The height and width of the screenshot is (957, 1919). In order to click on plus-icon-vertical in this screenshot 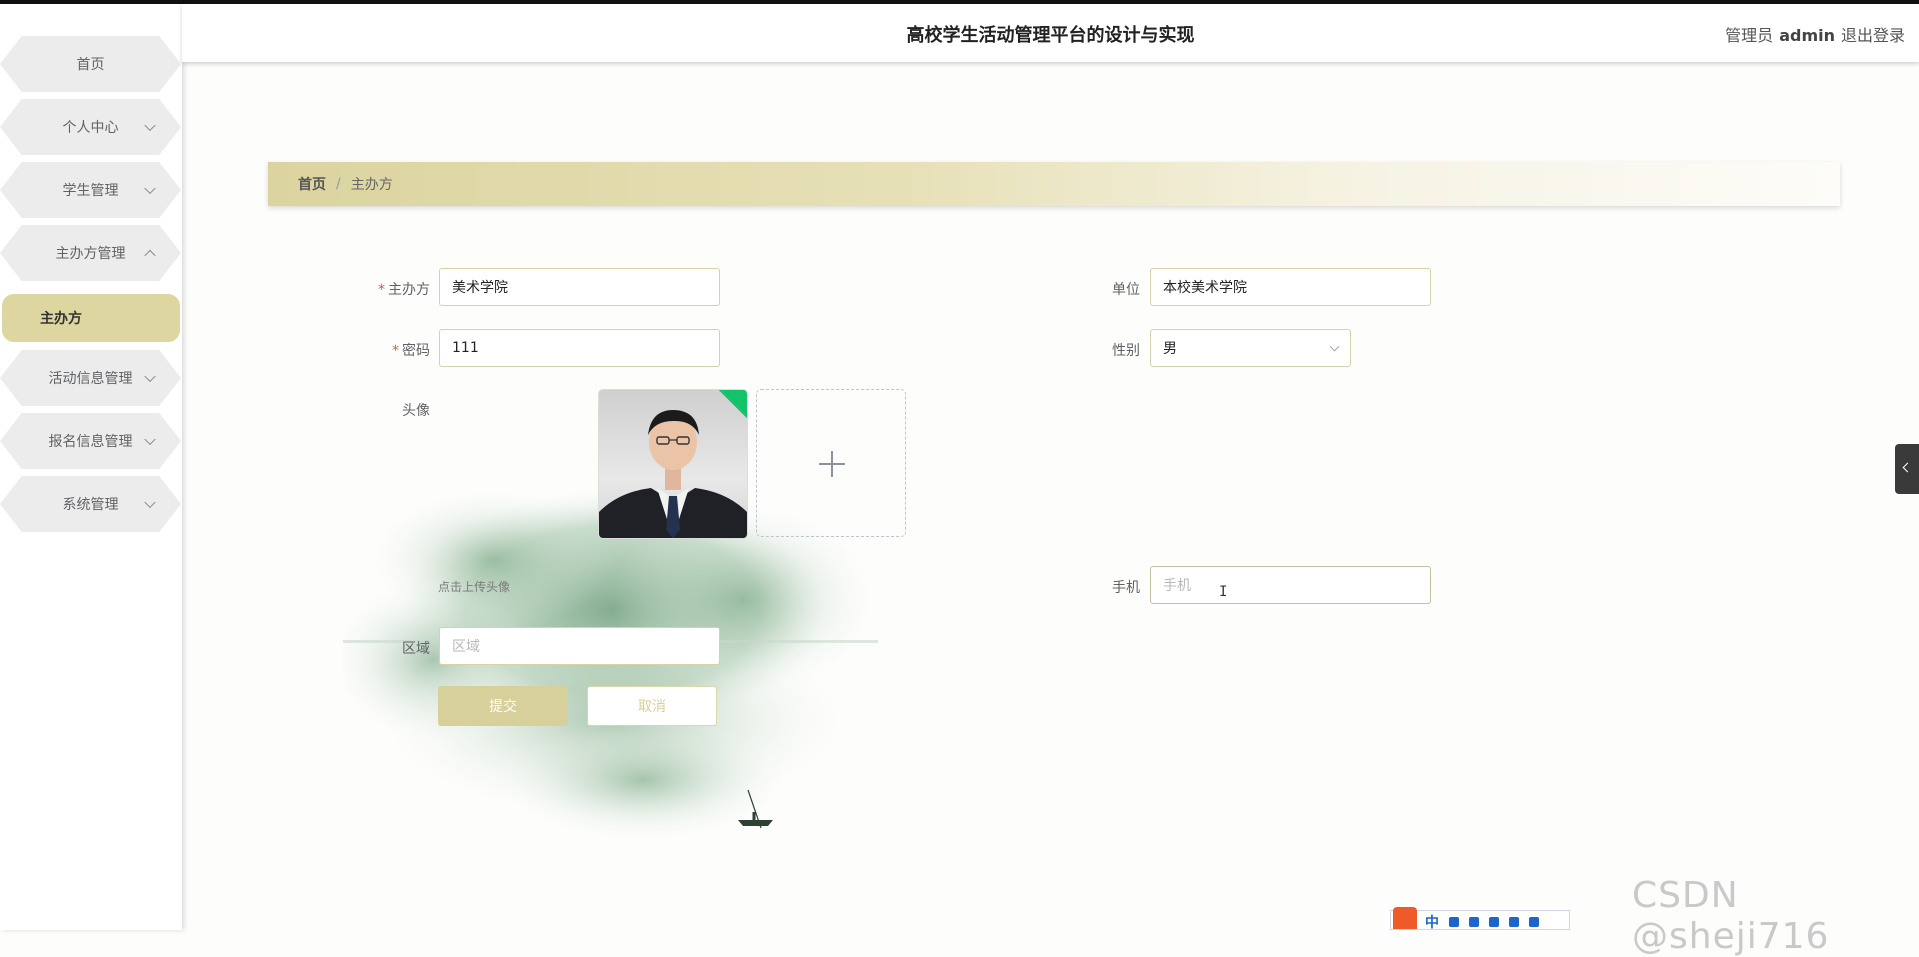, I will do `click(832, 464)`.